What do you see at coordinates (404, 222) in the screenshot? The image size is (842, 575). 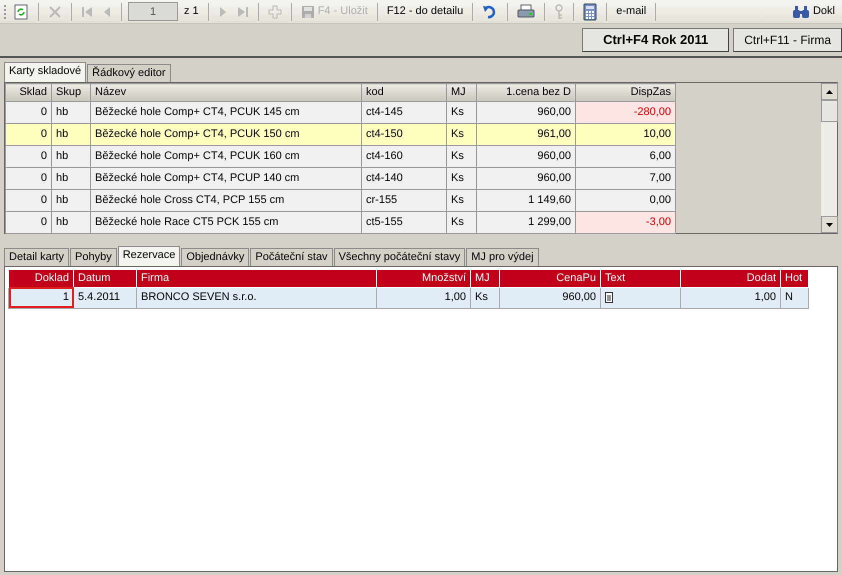 I see `table-cell: ct5-155` at bounding box center [404, 222].